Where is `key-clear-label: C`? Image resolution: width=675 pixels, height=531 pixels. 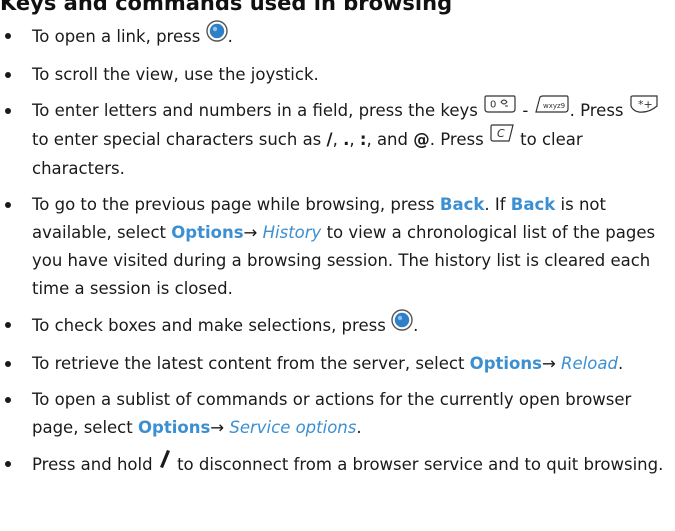
key-clear-label: C is located at coordinates (501, 133).